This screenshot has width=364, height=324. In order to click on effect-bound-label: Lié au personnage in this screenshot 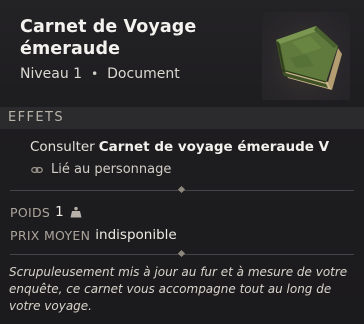, I will do `click(111, 169)`.